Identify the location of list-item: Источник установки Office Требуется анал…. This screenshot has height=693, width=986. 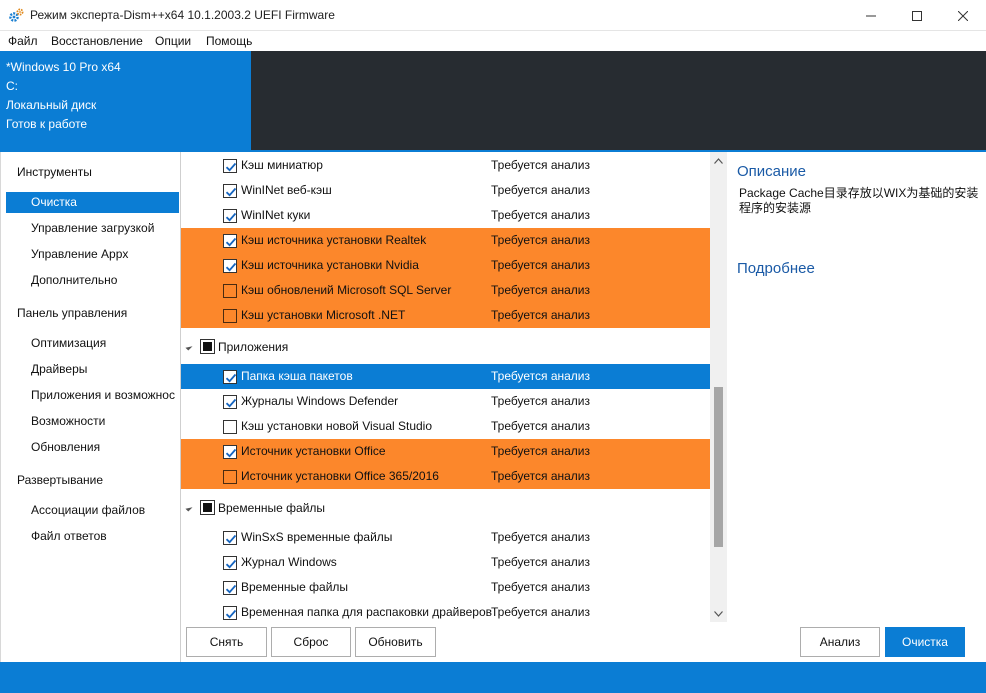
(445, 451).